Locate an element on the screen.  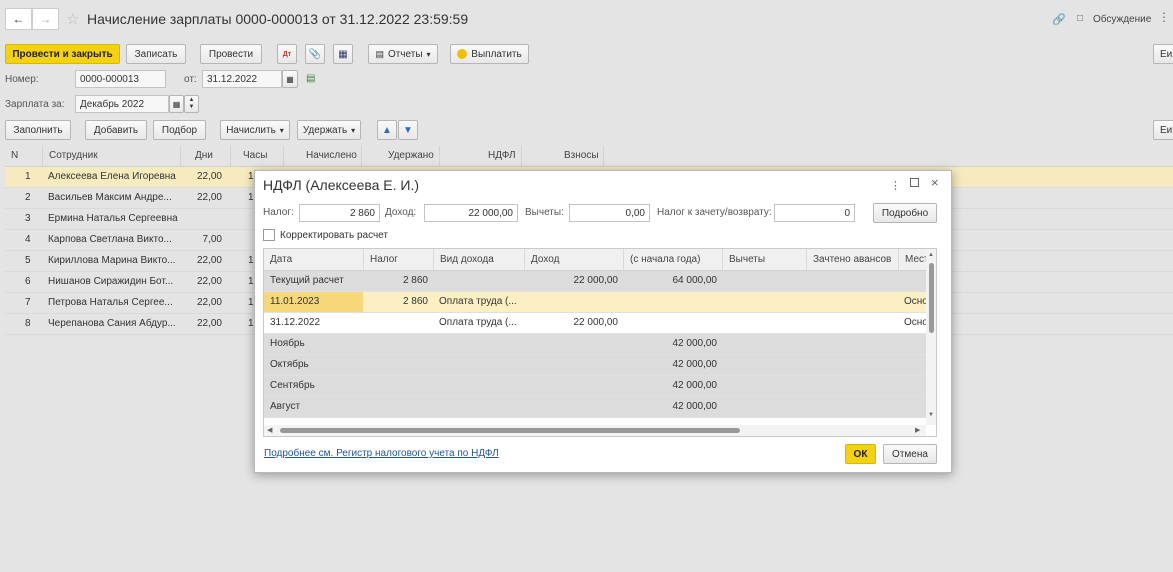
calendar-button: ▦ is located at coordinates (290, 79).